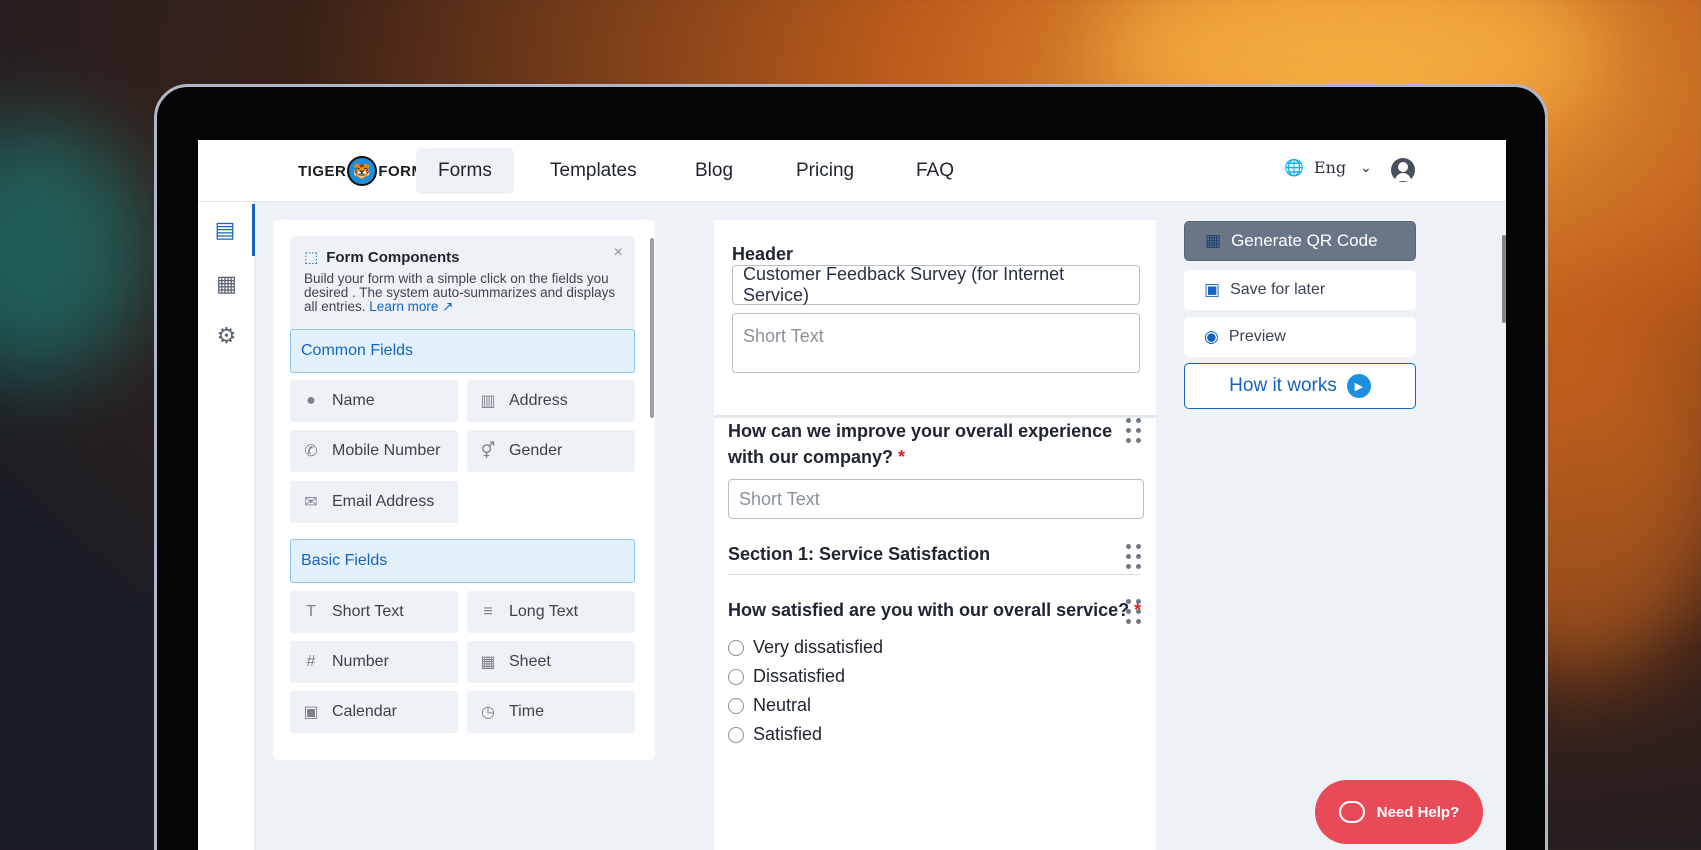  I want to click on eye-icon: ◉, so click(1211, 336).